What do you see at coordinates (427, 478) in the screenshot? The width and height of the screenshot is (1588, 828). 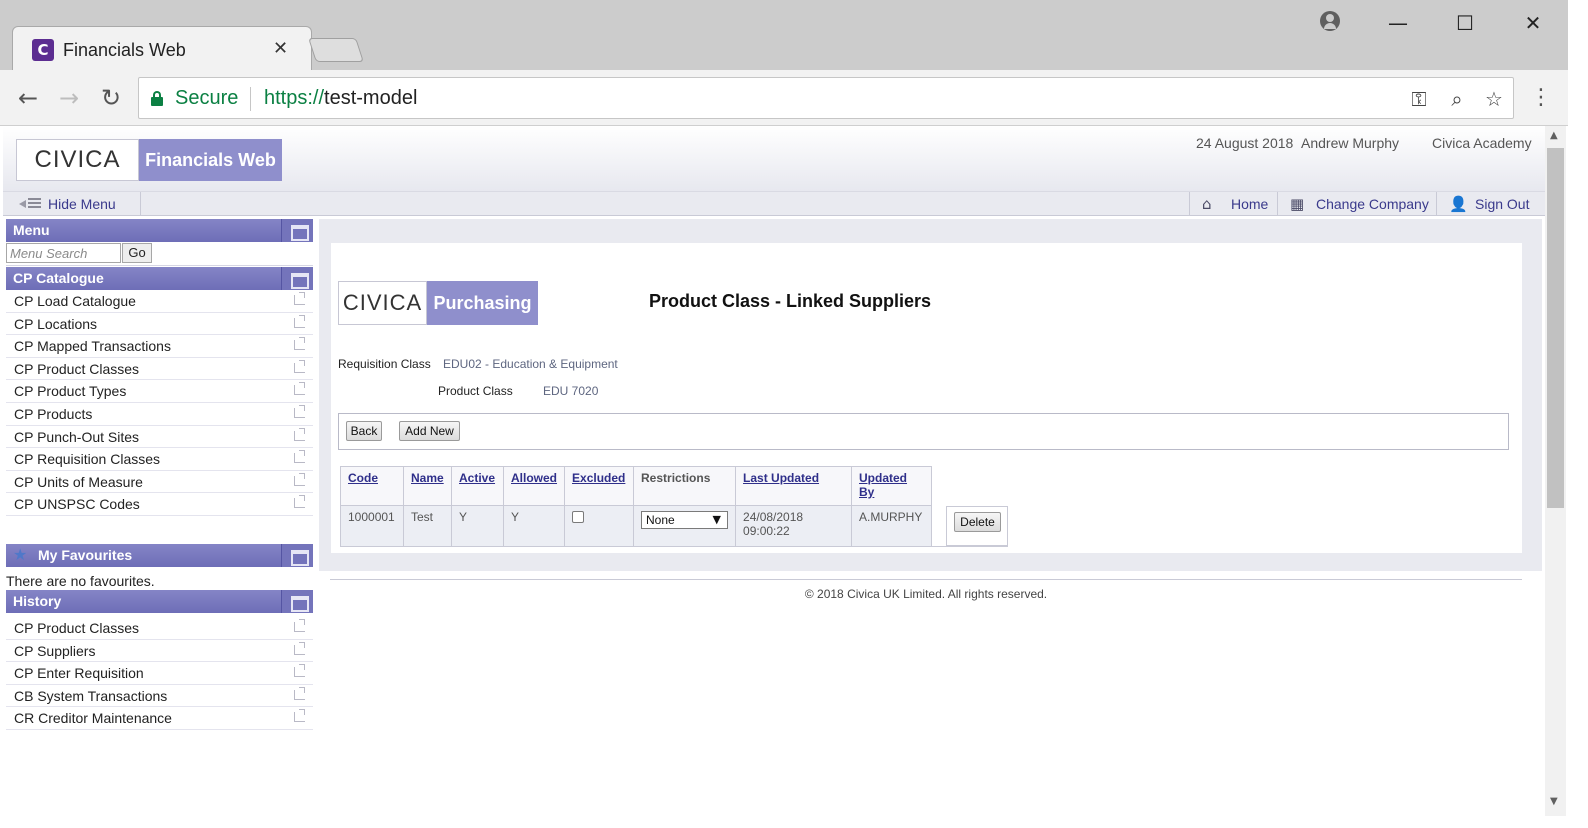 I see `sort-link-name: Name` at bounding box center [427, 478].